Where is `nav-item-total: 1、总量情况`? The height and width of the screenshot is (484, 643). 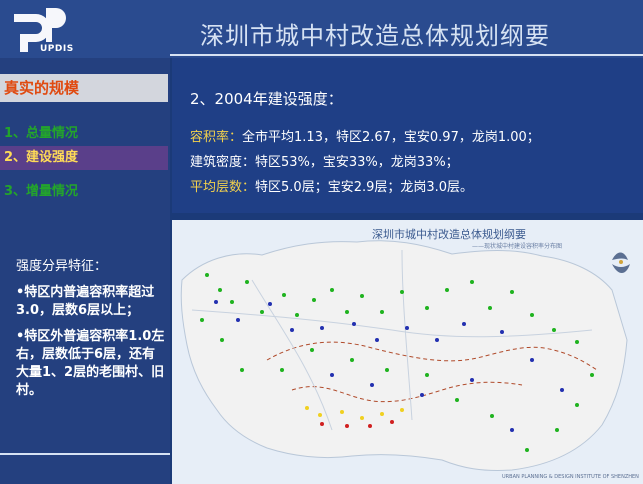 nav-item-total: 1、总量情况 is located at coordinates (41, 131).